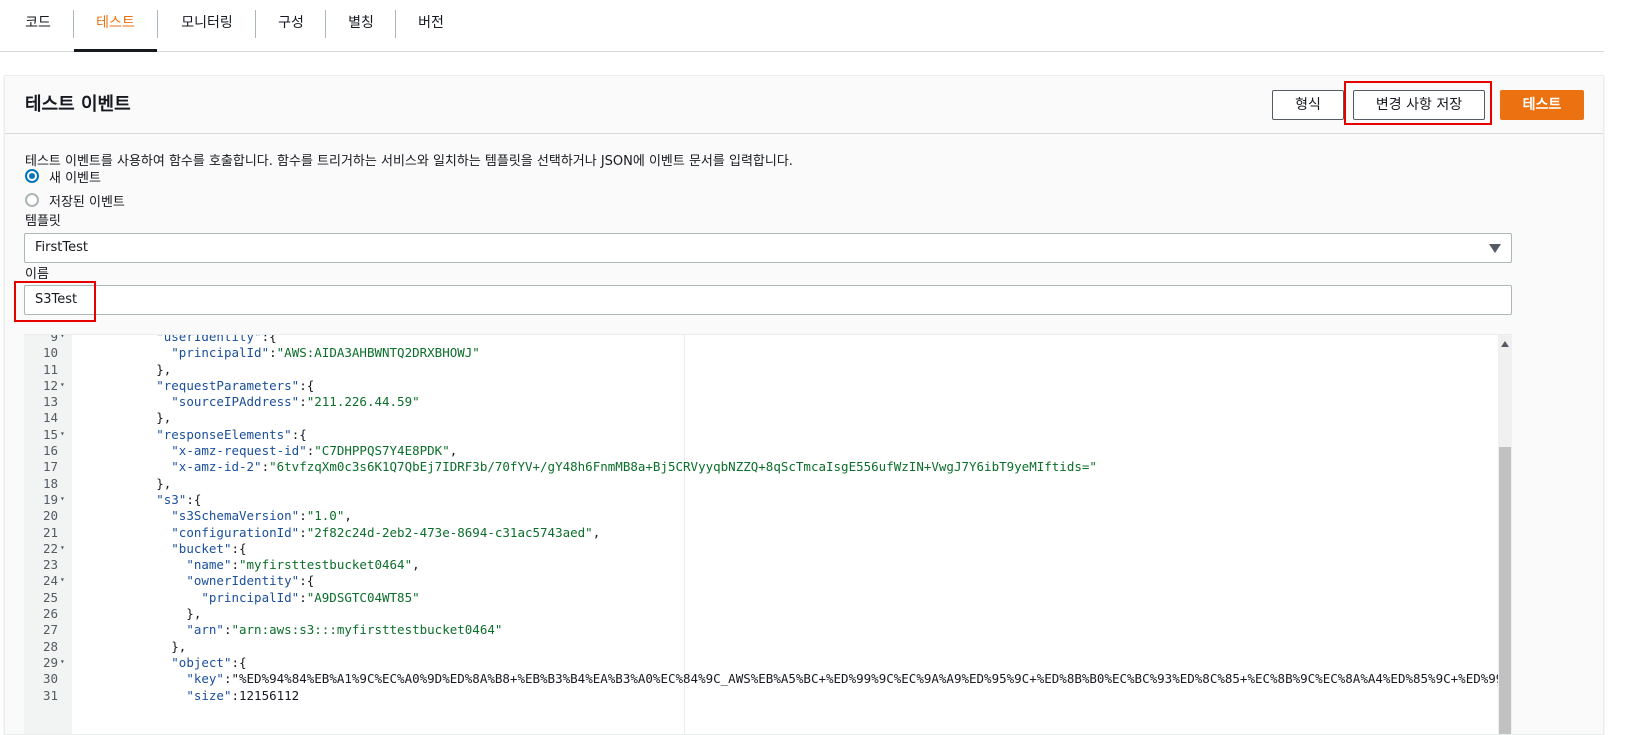  Describe the element at coordinates (759, 647) in the screenshot. I see `code-line: 28 },` at that location.